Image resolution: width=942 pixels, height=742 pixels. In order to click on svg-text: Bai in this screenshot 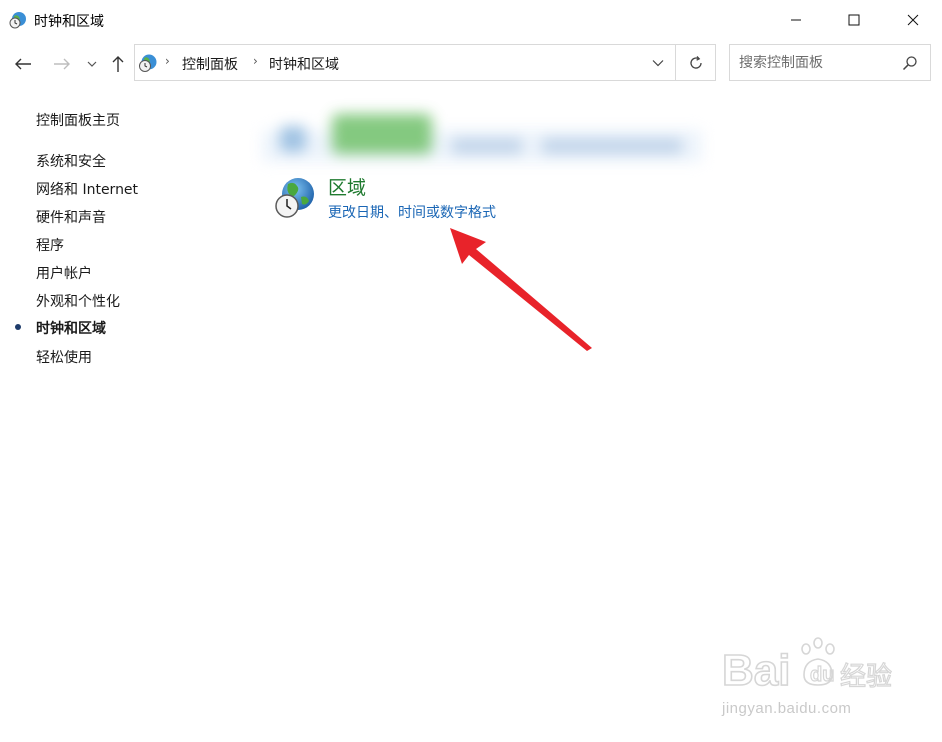, I will do `click(756, 670)`.